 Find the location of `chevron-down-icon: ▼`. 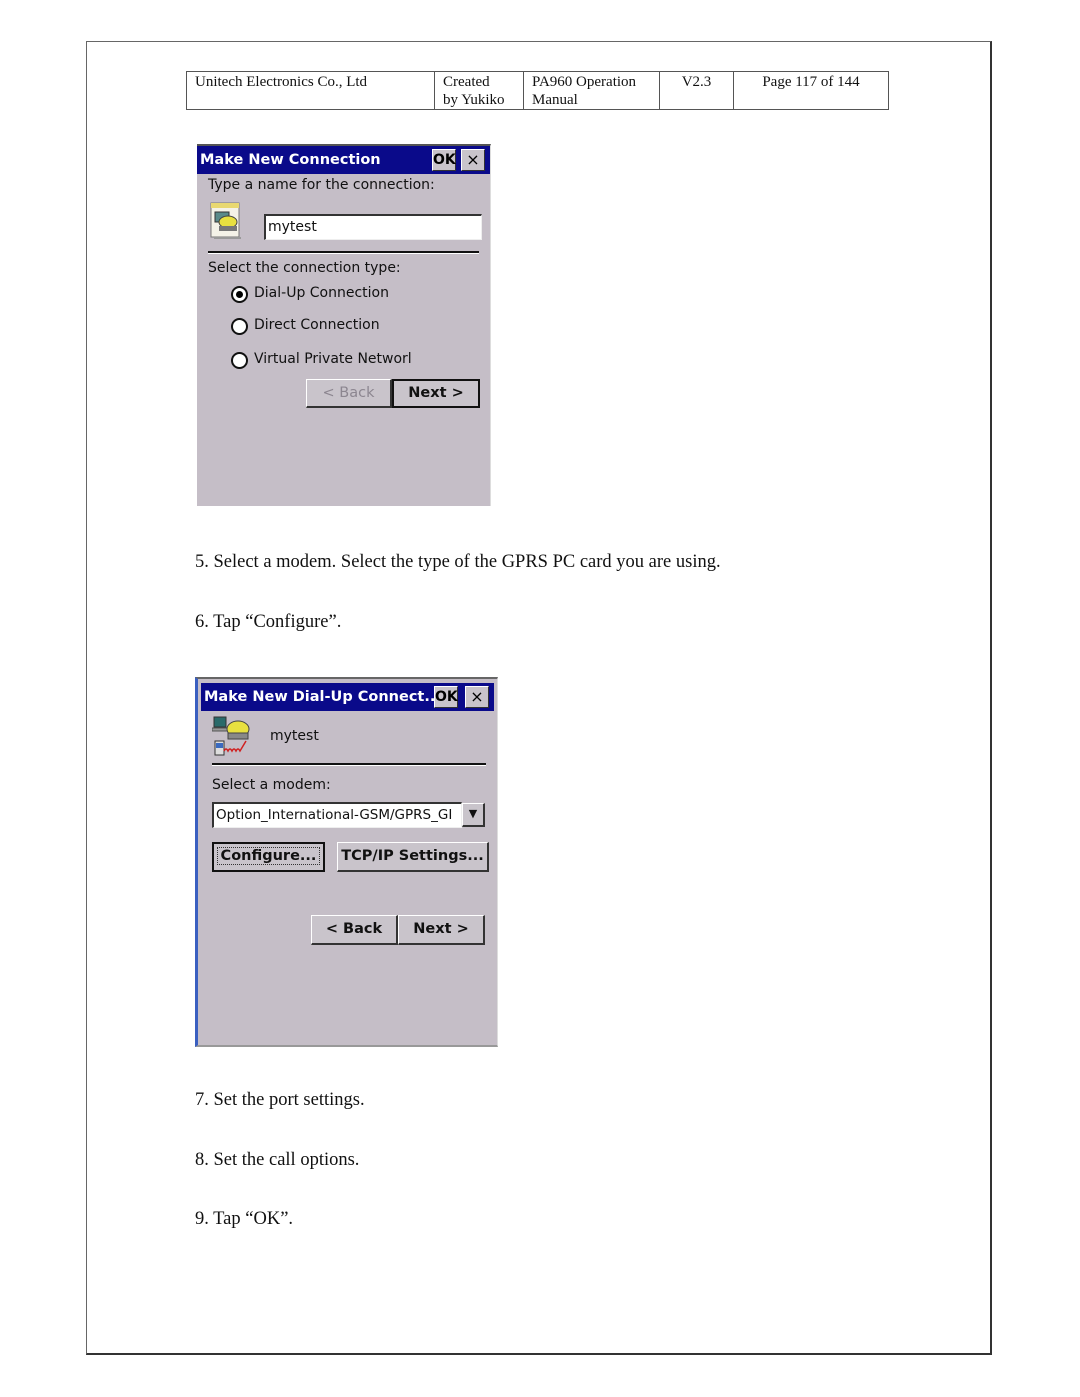

chevron-down-icon: ▼ is located at coordinates (473, 813).